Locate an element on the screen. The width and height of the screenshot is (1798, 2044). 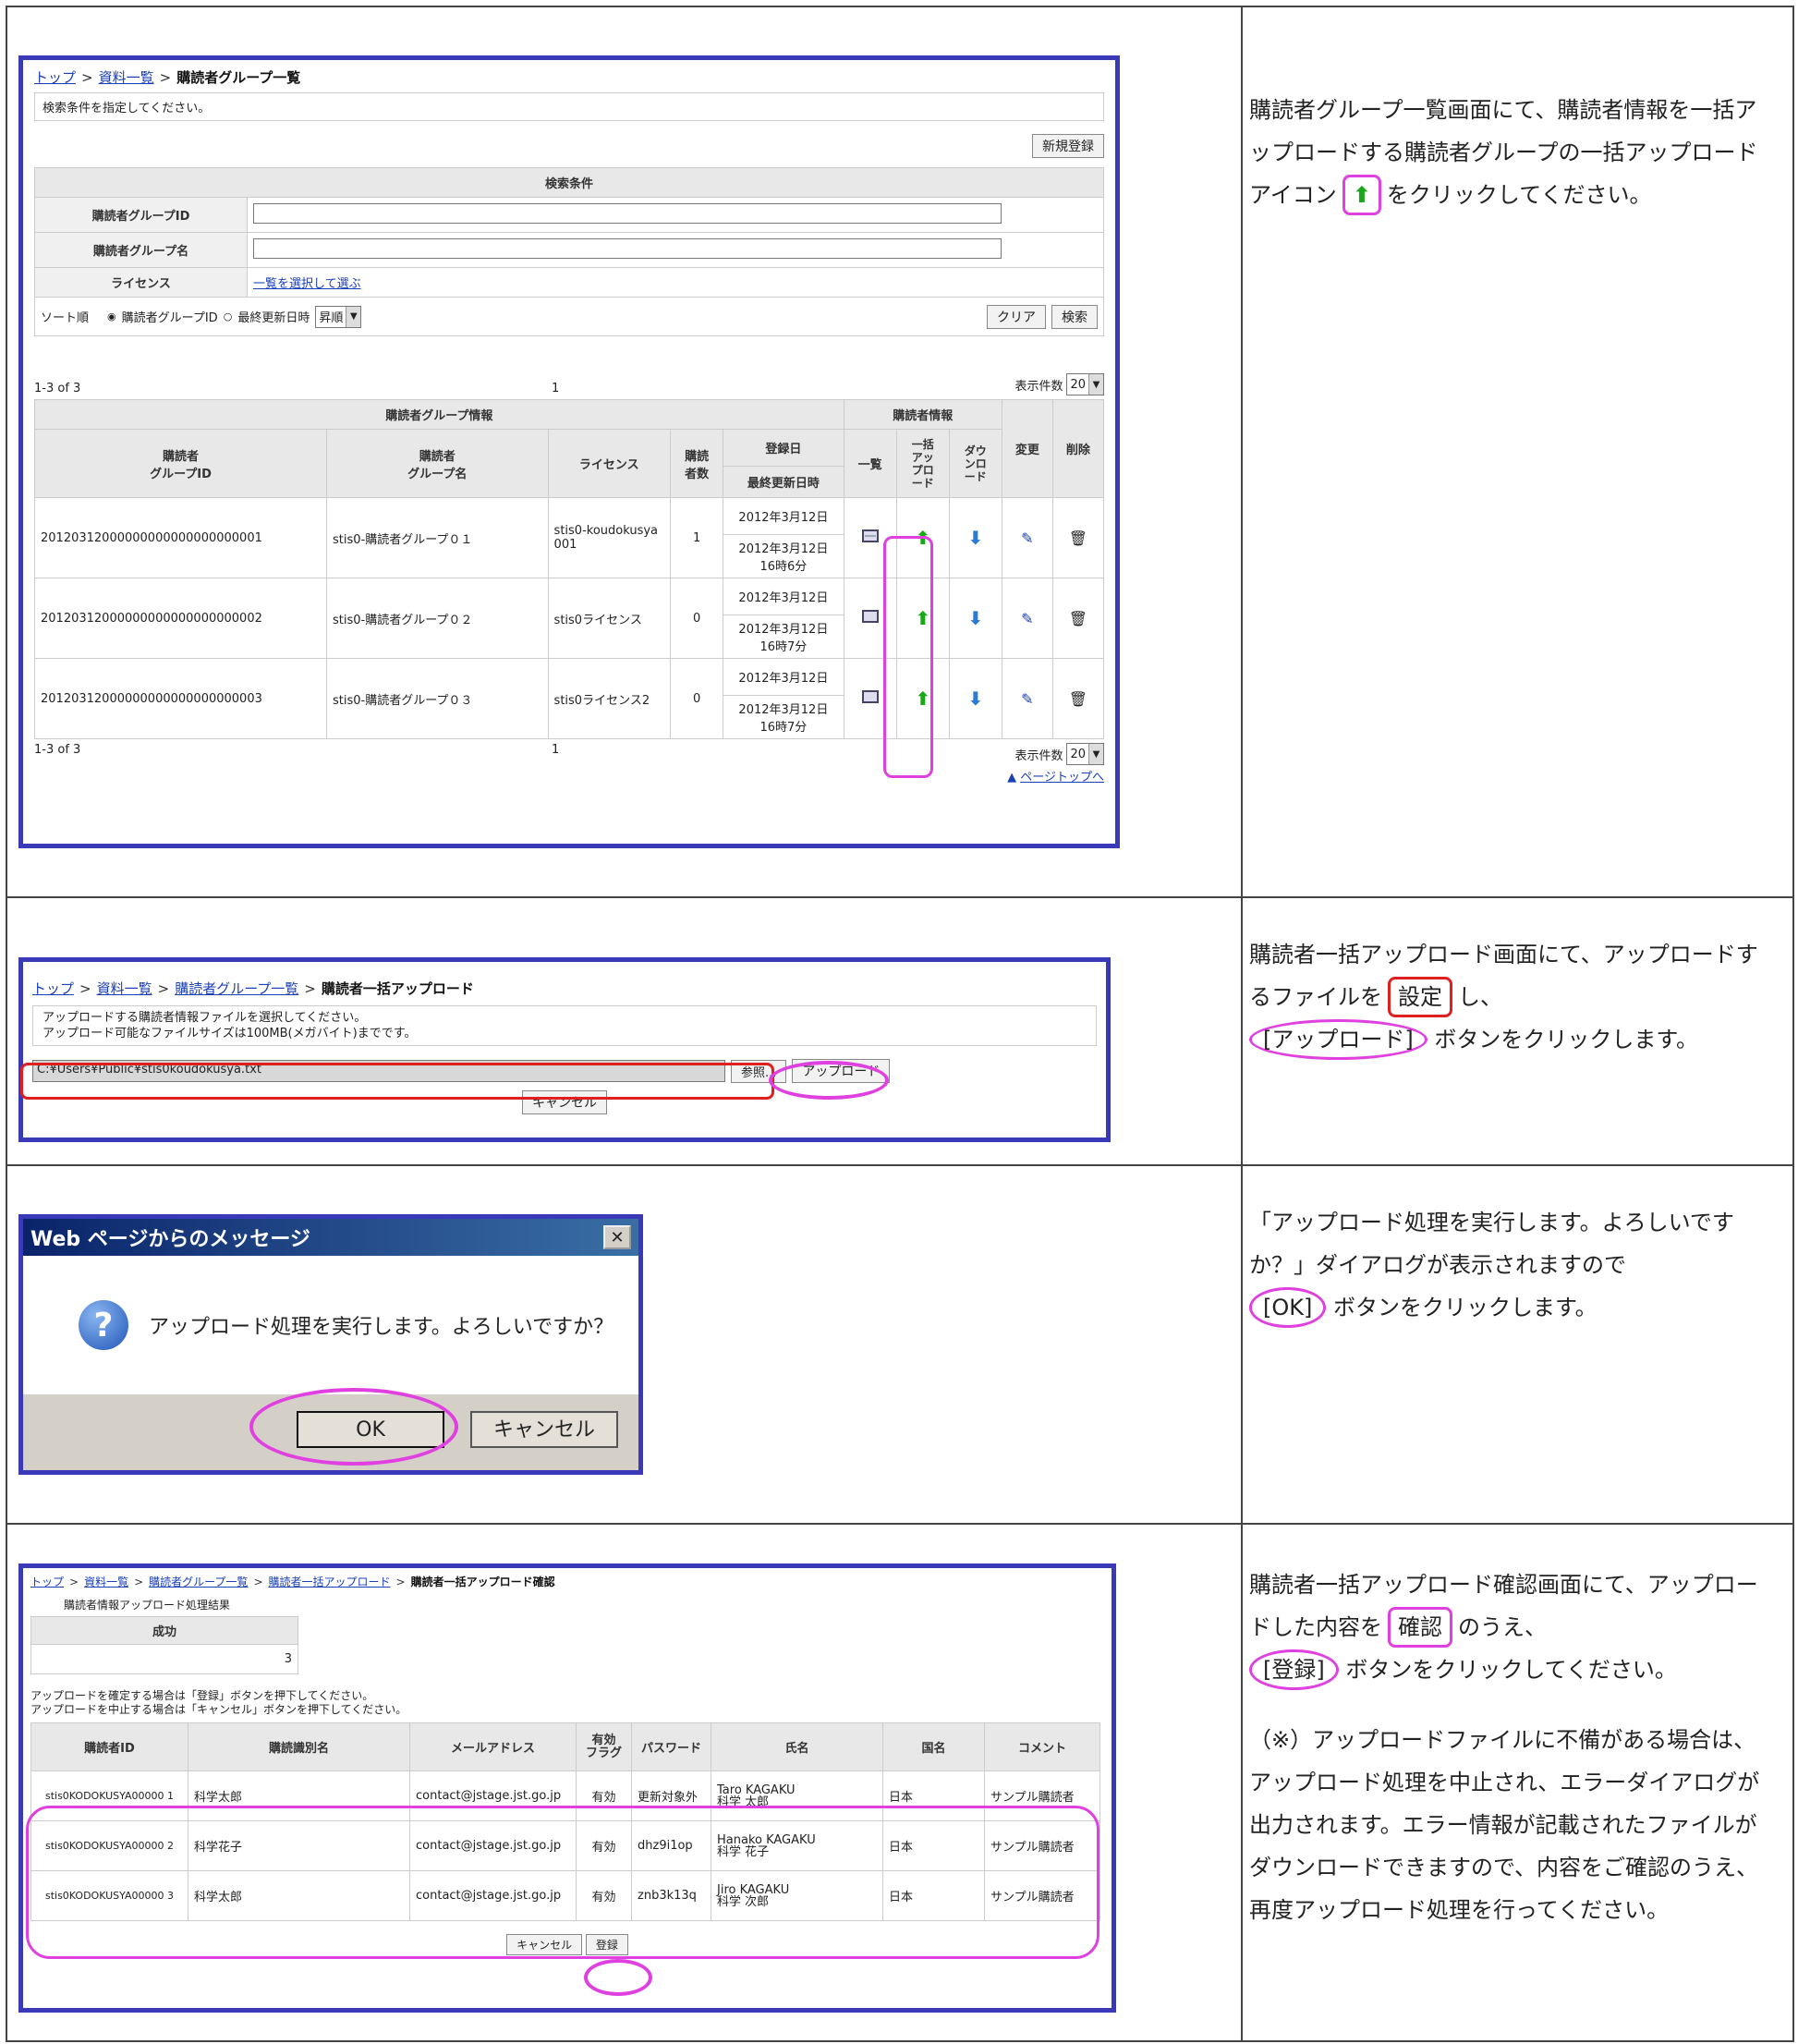
per-page-select: 20 ▼ is located at coordinates (1085, 384).